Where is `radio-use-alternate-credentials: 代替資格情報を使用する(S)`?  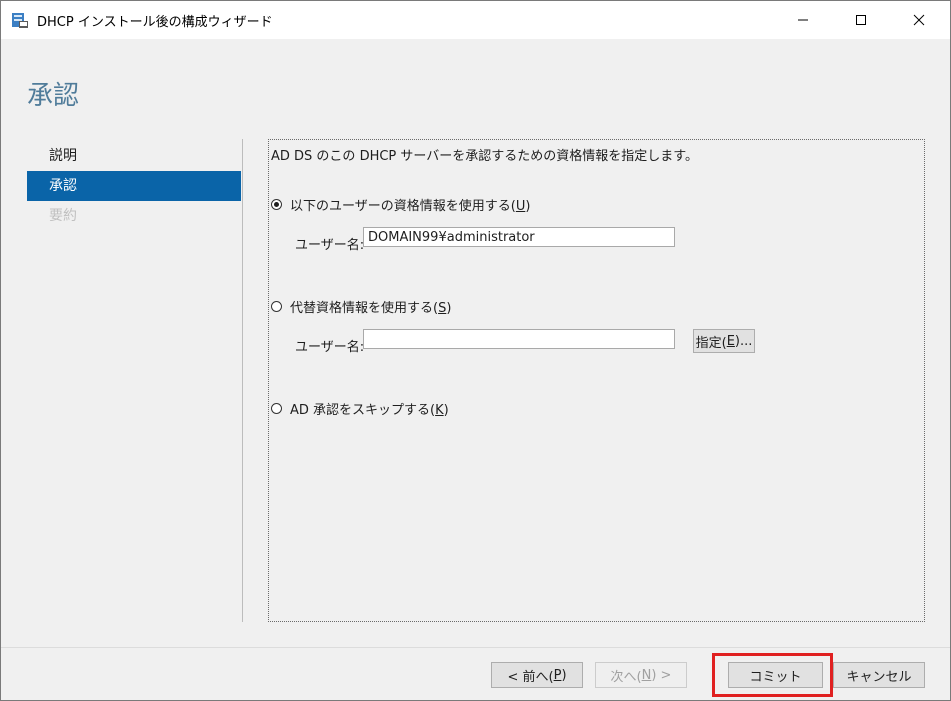 radio-use-alternate-credentials: 代替資格情報を使用する(S) is located at coordinates (361, 306).